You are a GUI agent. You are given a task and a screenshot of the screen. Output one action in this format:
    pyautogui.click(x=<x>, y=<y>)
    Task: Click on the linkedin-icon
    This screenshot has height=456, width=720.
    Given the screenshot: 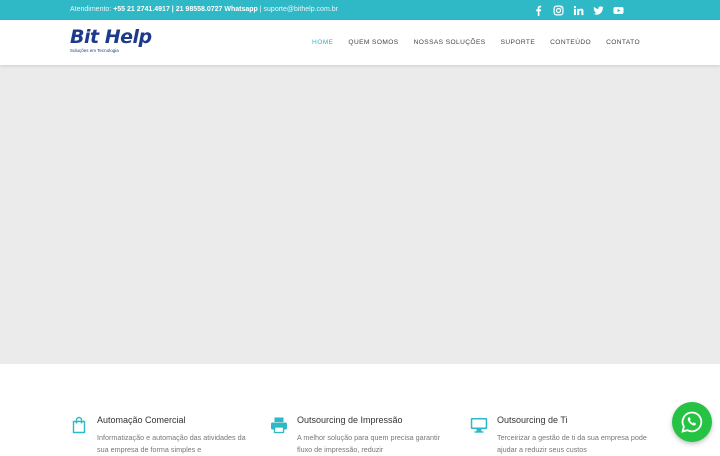 What is the action you would take?
    pyautogui.click(x=578, y=10)
    